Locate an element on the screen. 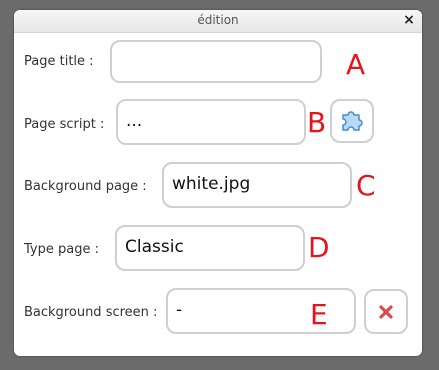 The width and height of the screenshot is (439, 370). dialog-title: édition is located at coordinates (218, 20).